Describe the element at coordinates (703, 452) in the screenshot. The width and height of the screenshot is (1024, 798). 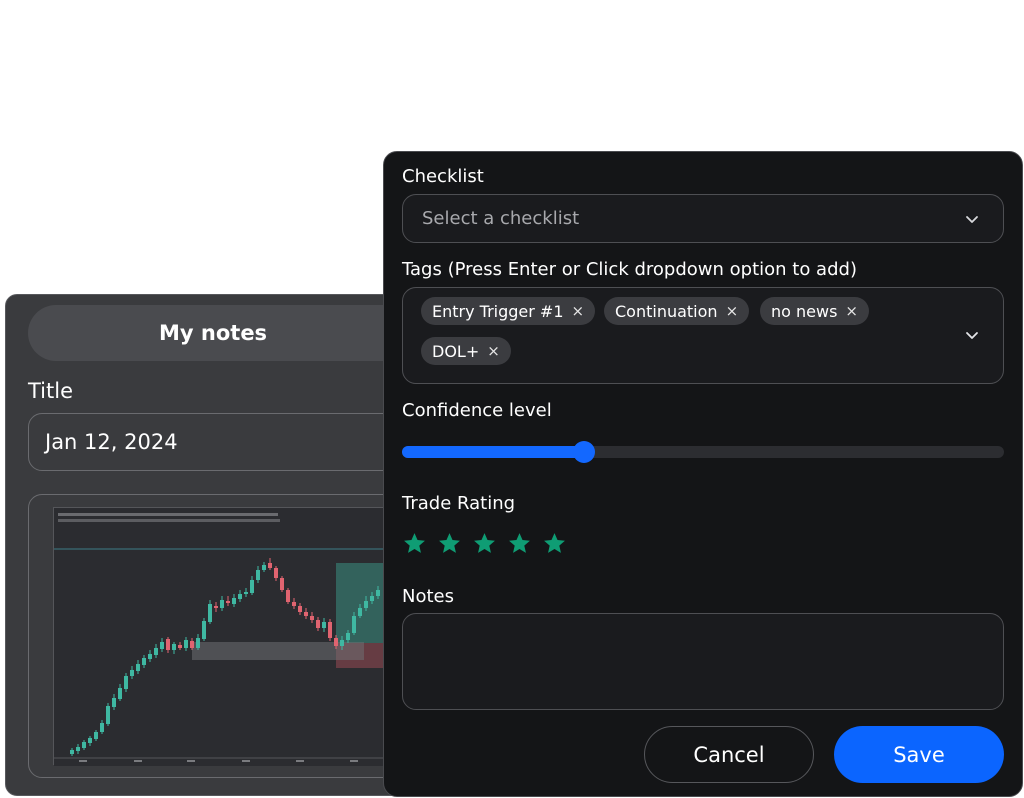
I see `confidence-slider` at that location.